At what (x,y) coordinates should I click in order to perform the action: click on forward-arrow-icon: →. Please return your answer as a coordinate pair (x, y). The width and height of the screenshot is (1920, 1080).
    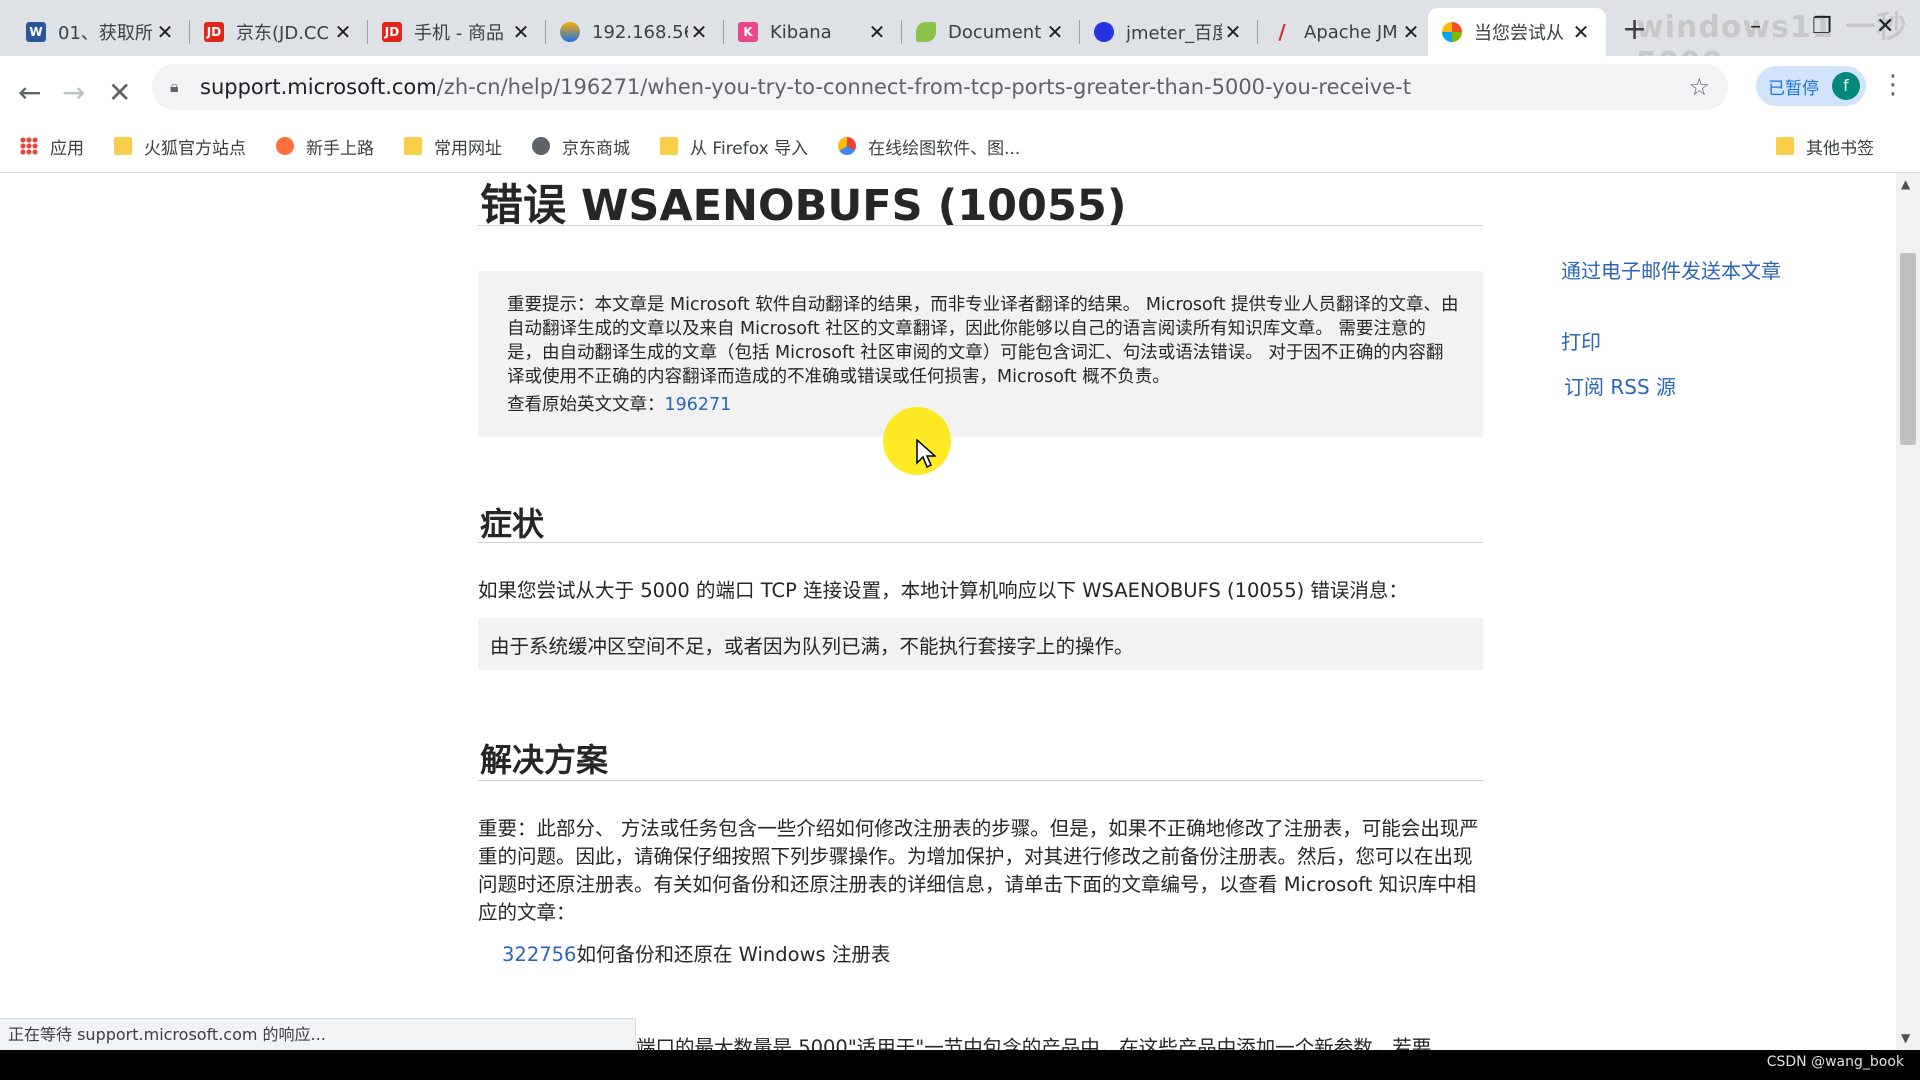
    Looking at the image, I should click on (73, 92).